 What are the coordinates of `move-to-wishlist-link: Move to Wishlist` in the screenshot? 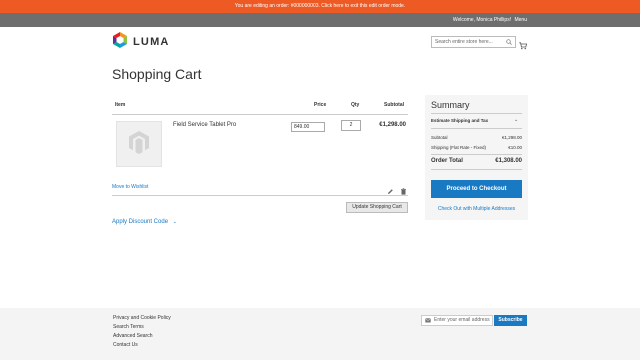 It's located at (130, 187).